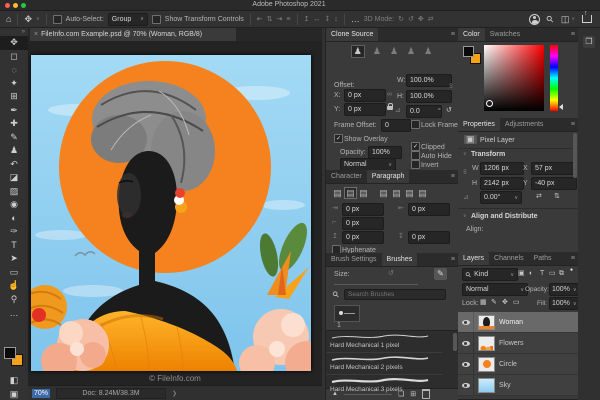 The width and height of the screenshot is (600, 400). I want to click on brush-size-slider, so click(376, 284).